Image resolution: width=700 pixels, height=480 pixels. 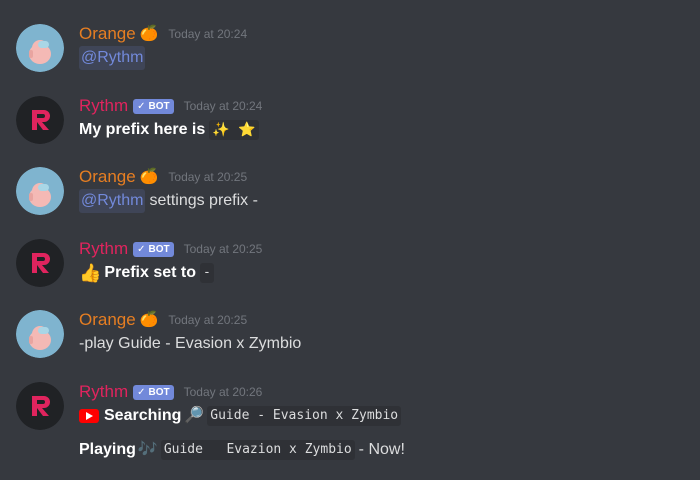 What do you see at coordinates (257, 450) in the screenshot?
I see `track-title-code: Guide Evazion x Zymbio` at bounding box center [257, 450].